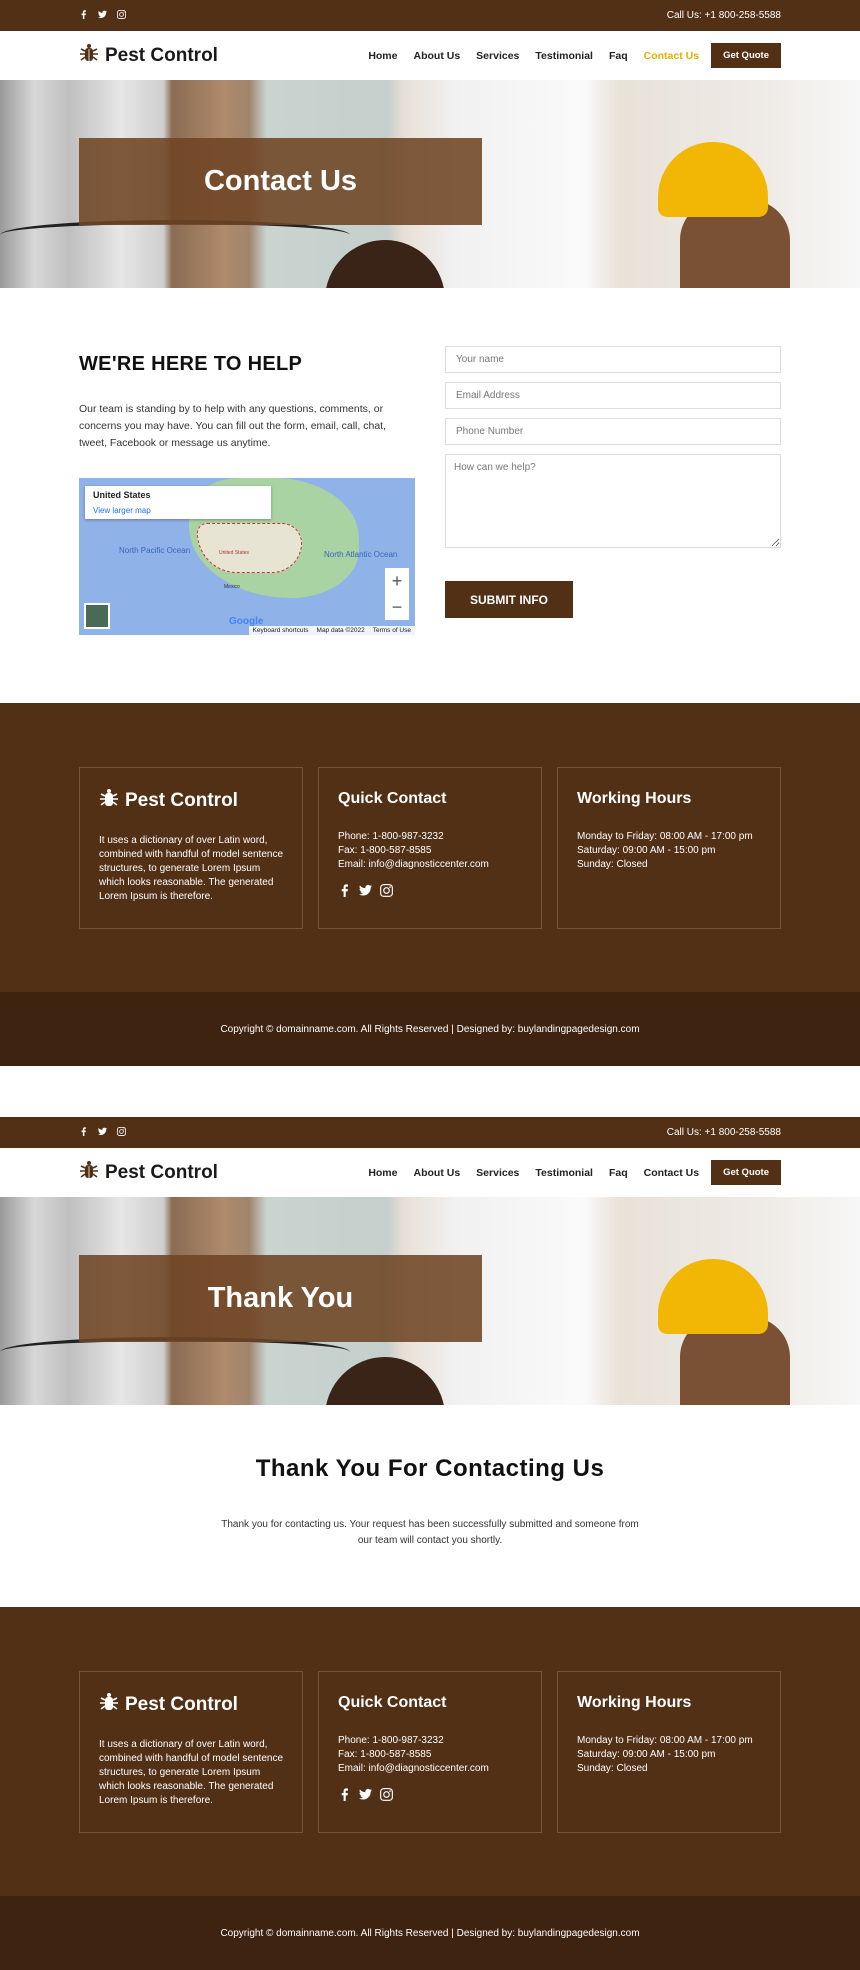 Image resolution: width=860 pixels, height=1970 pixels. I want to click on map-us-region, so click(249, 548).